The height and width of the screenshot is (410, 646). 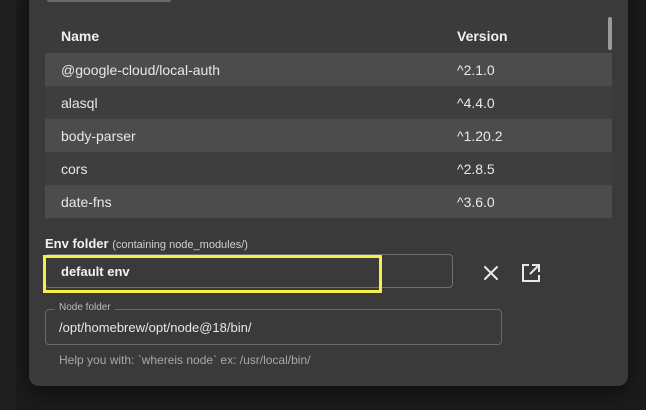 What do you see at coordinates (482, 36) in the screenshot?
I see `header-version: Version` at bounding box center [482, 36].